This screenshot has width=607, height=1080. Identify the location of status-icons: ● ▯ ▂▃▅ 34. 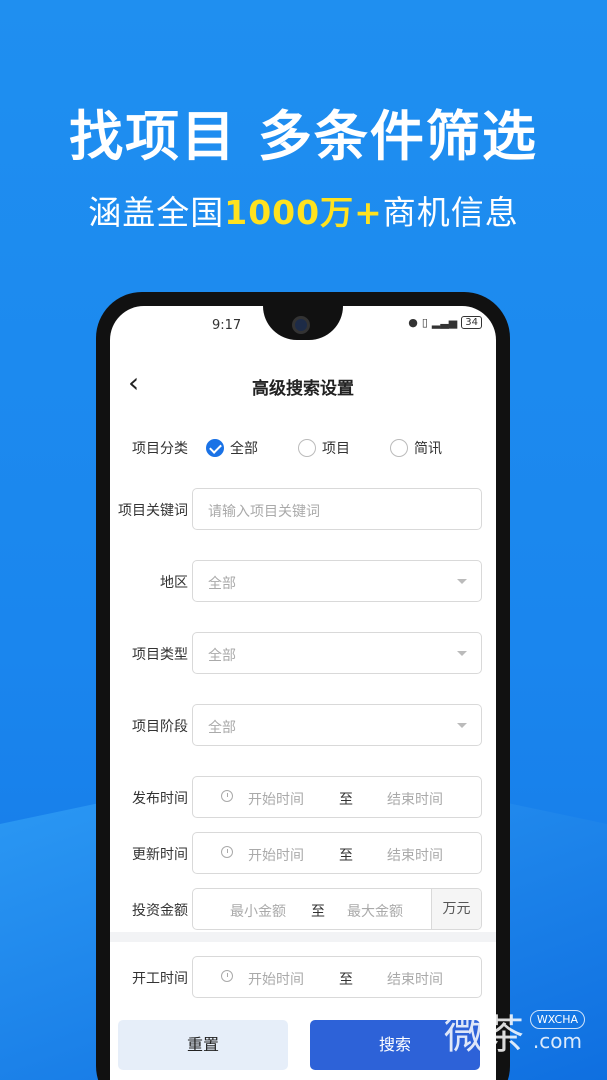
(445, 322).